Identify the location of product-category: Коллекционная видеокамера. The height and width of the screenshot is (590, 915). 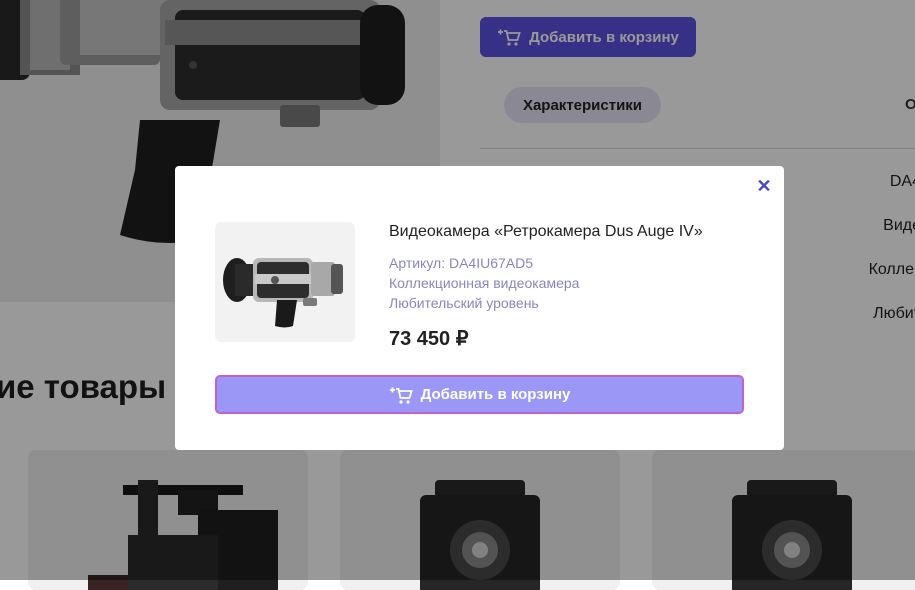
(484, 283).